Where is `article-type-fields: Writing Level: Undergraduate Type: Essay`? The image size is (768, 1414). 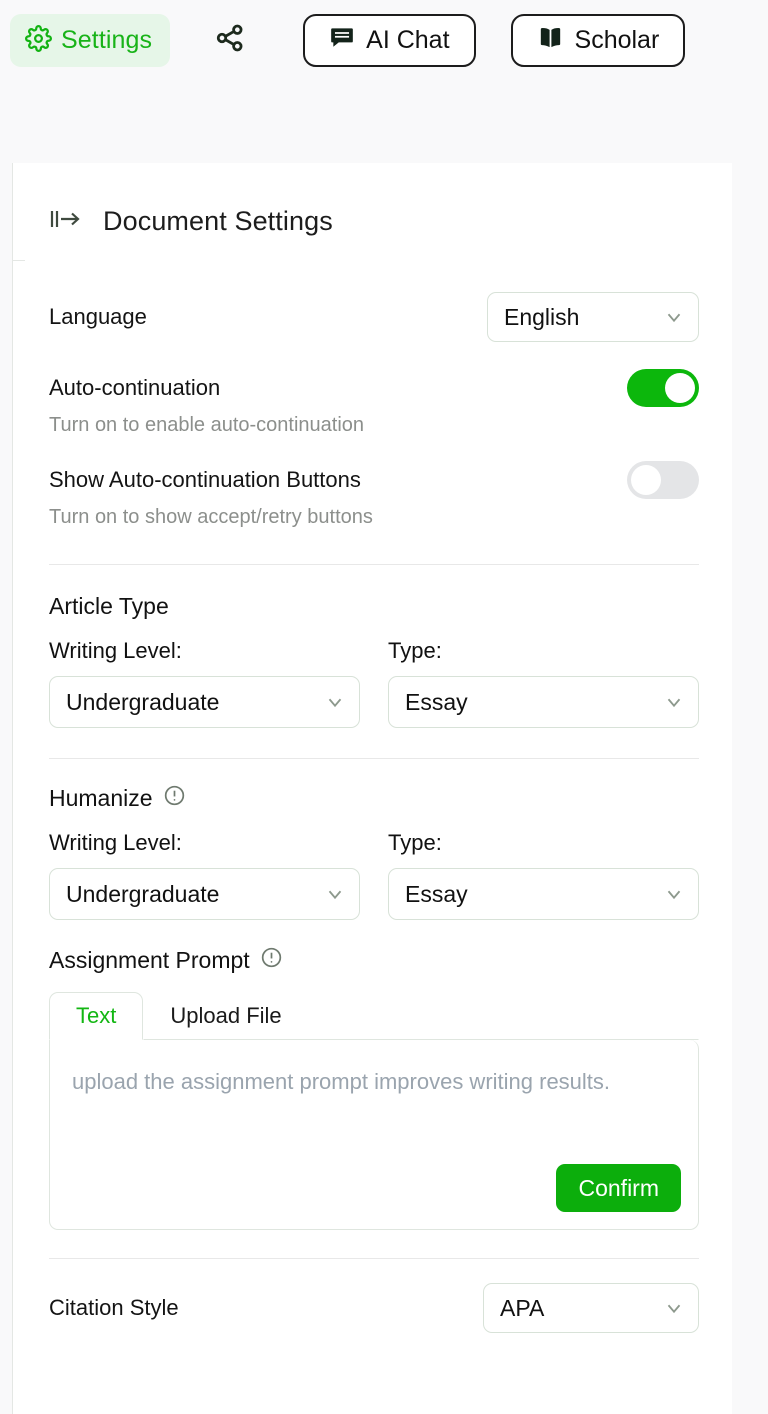
article-type-fields: Writing Level: Undergraduate Type: Essay is located at coordinates (374, 683).